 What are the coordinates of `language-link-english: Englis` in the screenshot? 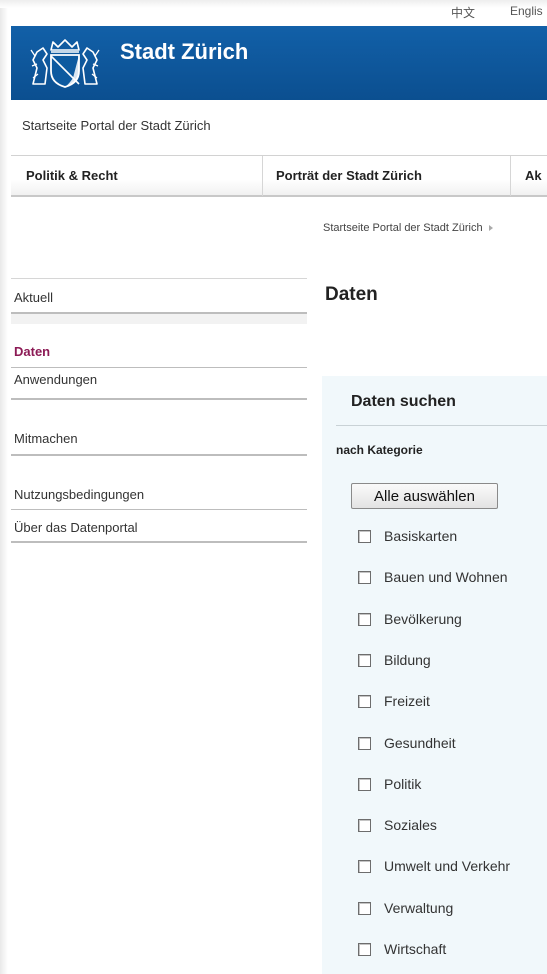 It's located at (526, 11).